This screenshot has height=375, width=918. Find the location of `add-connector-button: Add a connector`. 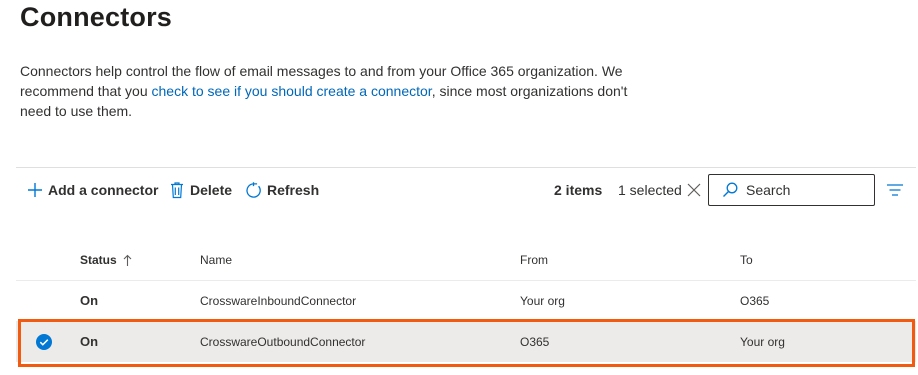

add-connector-button: Add a connector is located at coordinates (92, 190).